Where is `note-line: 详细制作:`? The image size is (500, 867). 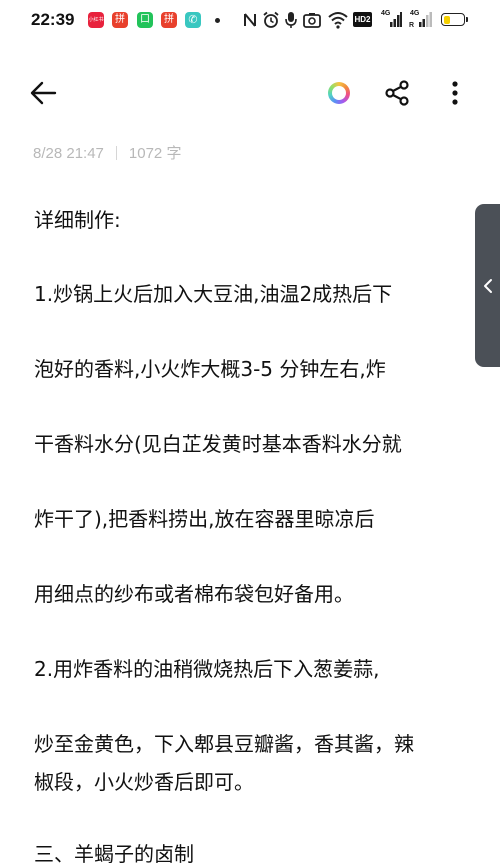
note-line: 详细制作: is located at coordinates (77, 220).